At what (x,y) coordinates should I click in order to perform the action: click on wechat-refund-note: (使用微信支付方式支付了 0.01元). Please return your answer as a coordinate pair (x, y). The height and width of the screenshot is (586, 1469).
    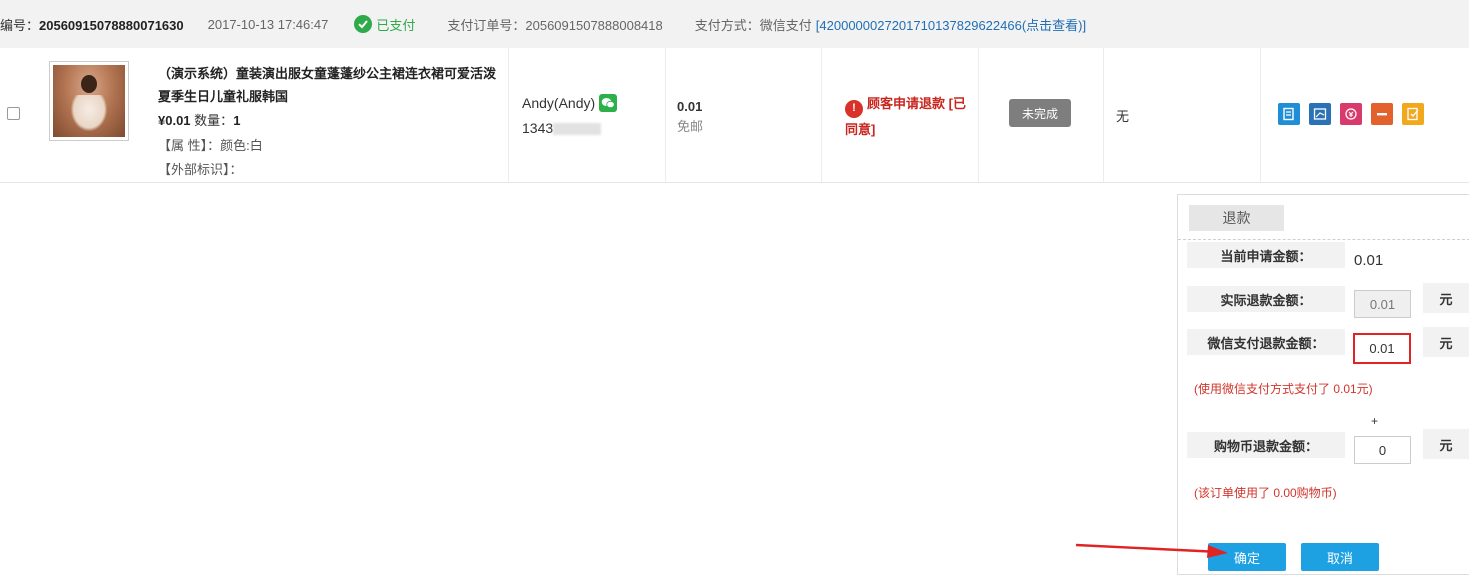
    Looking at the image, I should click on (1283, 389).